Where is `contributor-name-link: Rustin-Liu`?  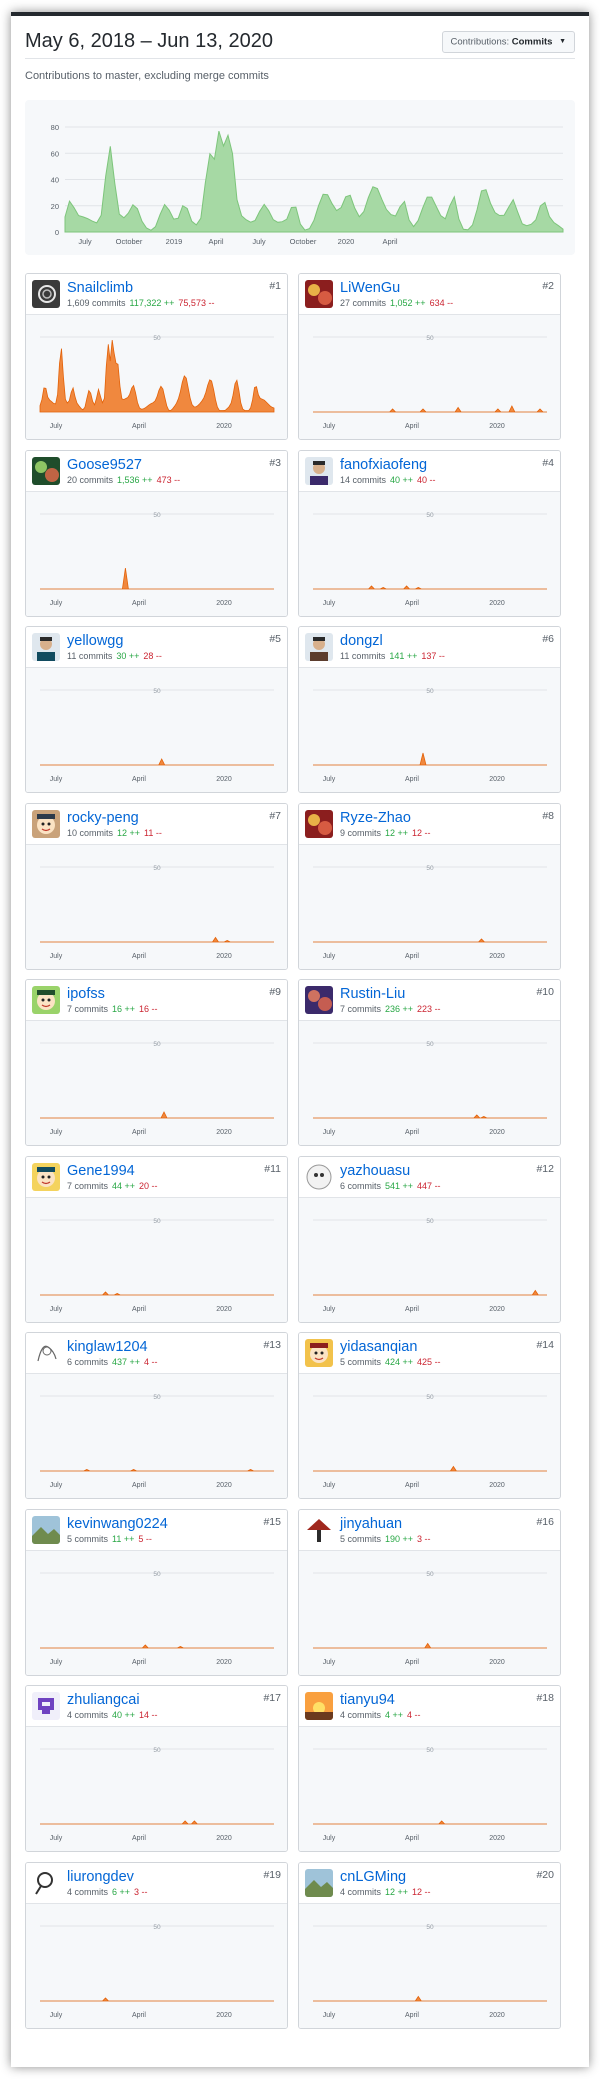
contributor-name-link: Rustin-Liu is located at coordinates (372, 994).